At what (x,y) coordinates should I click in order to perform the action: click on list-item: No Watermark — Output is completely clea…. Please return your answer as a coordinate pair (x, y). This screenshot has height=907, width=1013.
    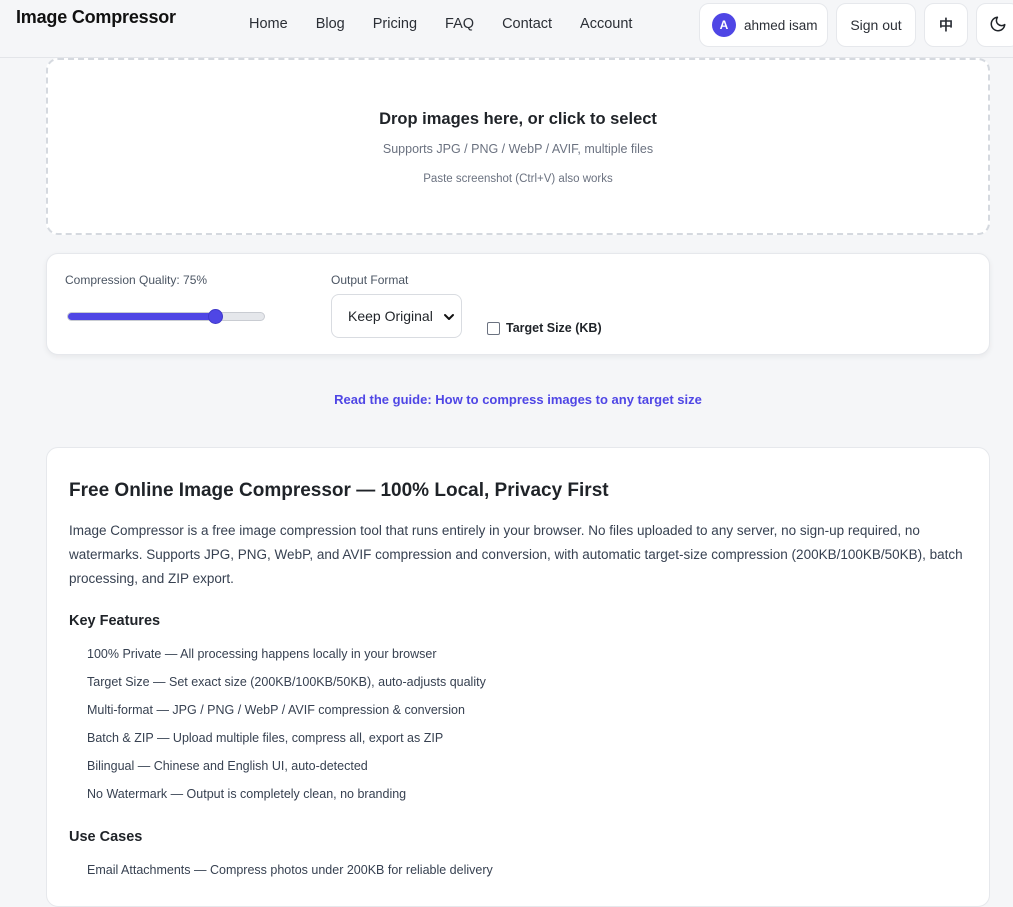
    Looking at the image, I should click on (247, 794).